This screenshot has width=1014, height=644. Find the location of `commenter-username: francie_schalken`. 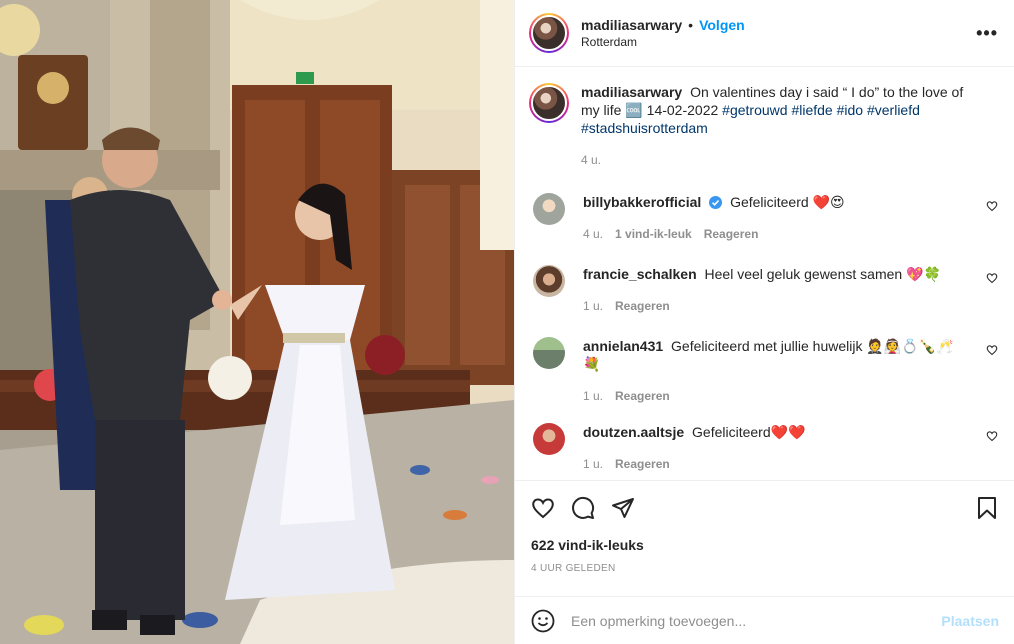

commenter-username: francie_schalken is located at coordinates (640, 274).